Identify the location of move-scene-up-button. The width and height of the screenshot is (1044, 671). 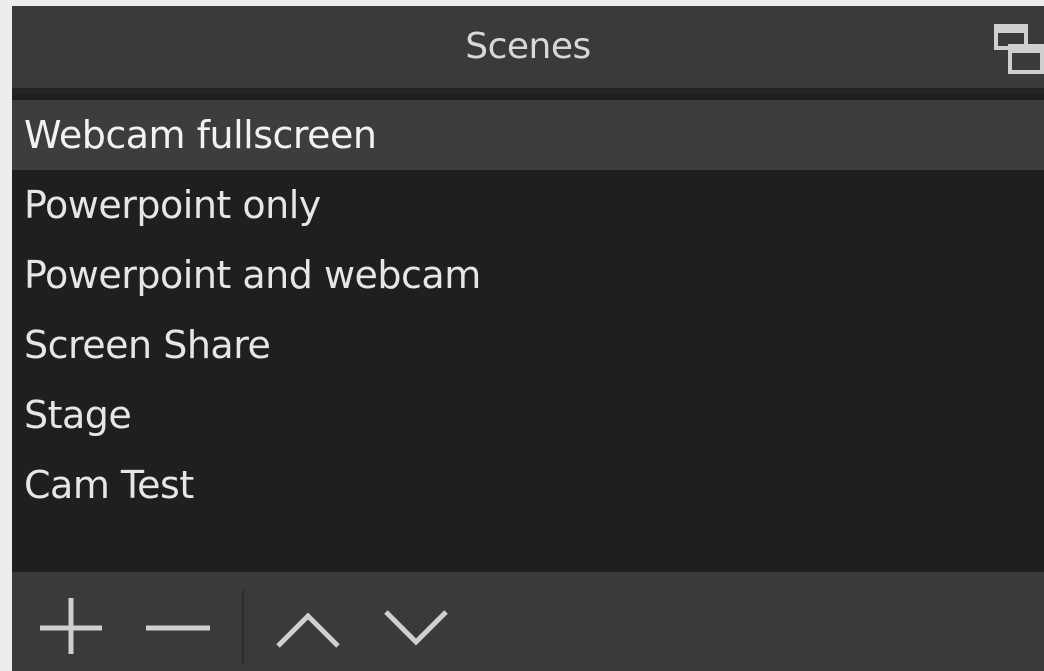
(310, 622).